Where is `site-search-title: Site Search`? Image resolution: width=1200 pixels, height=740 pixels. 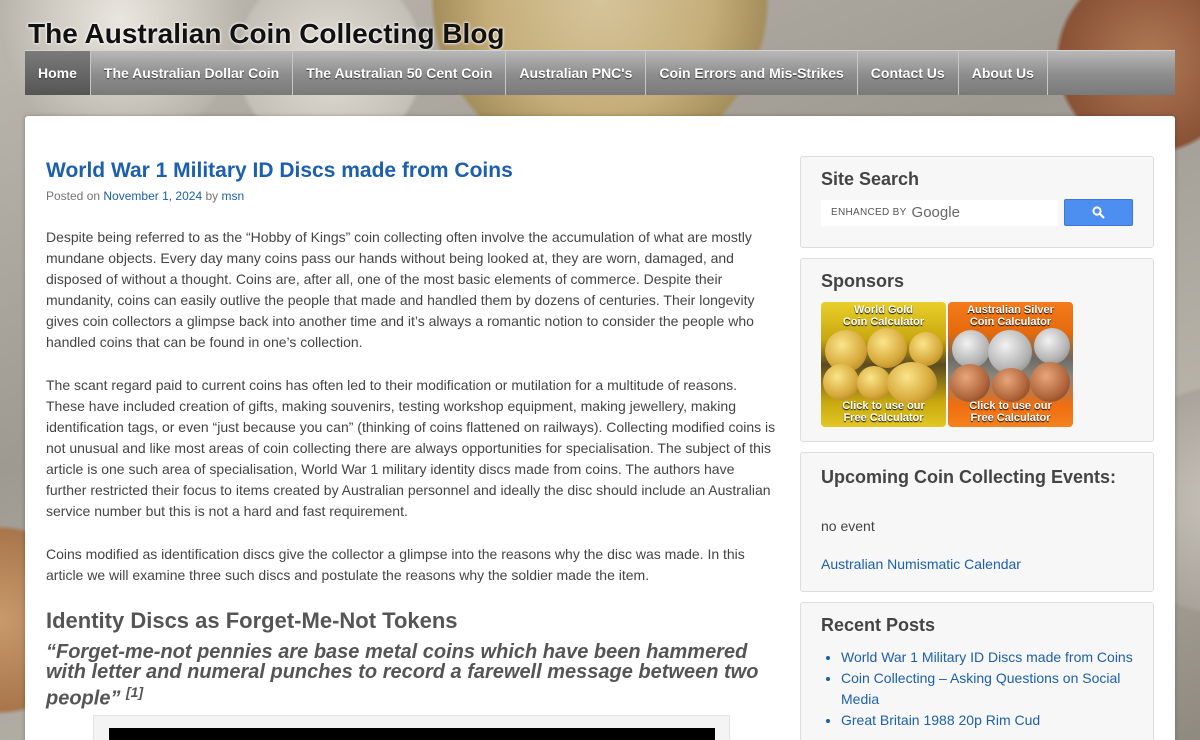 site-search-title: Site Search is located at coordinates (870, 179).